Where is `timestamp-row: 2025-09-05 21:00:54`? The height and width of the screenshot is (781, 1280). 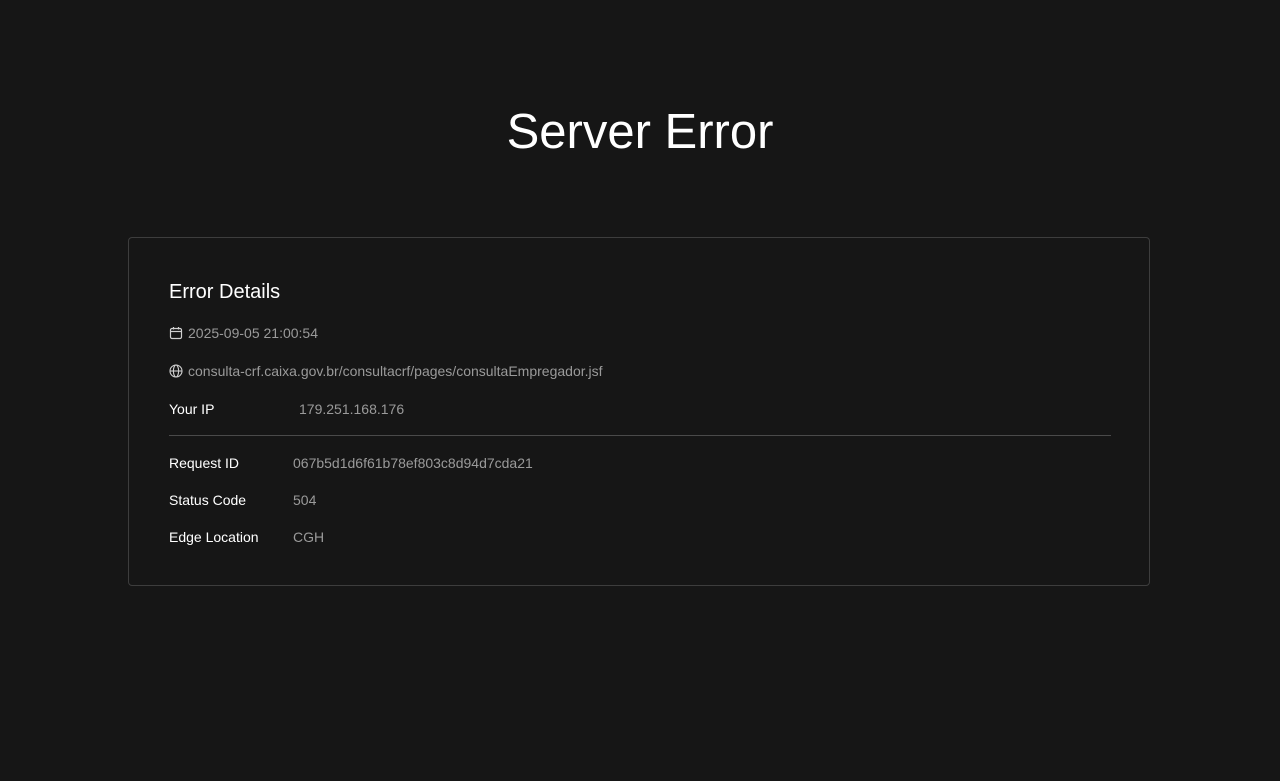 timestamp-row: 2025-09-05 21:00:54 is located at coordinates (243, 333).